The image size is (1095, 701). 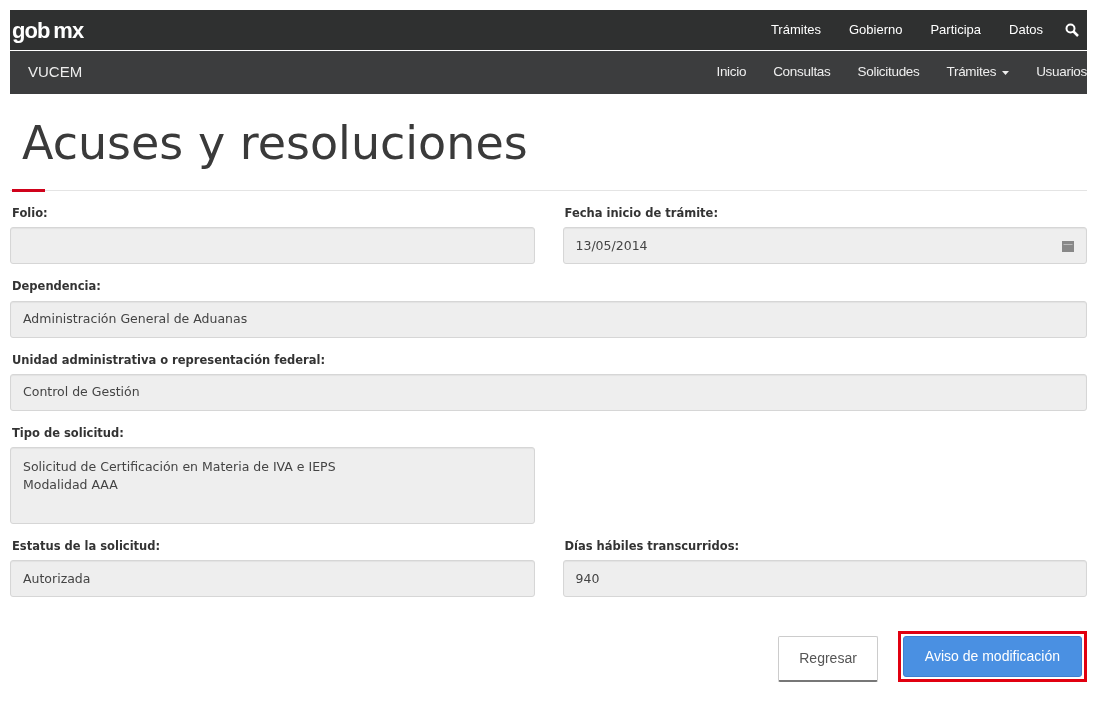 I want to click on field-label: Unidad administrativa o representación federal:, so click(x=169, y=360).